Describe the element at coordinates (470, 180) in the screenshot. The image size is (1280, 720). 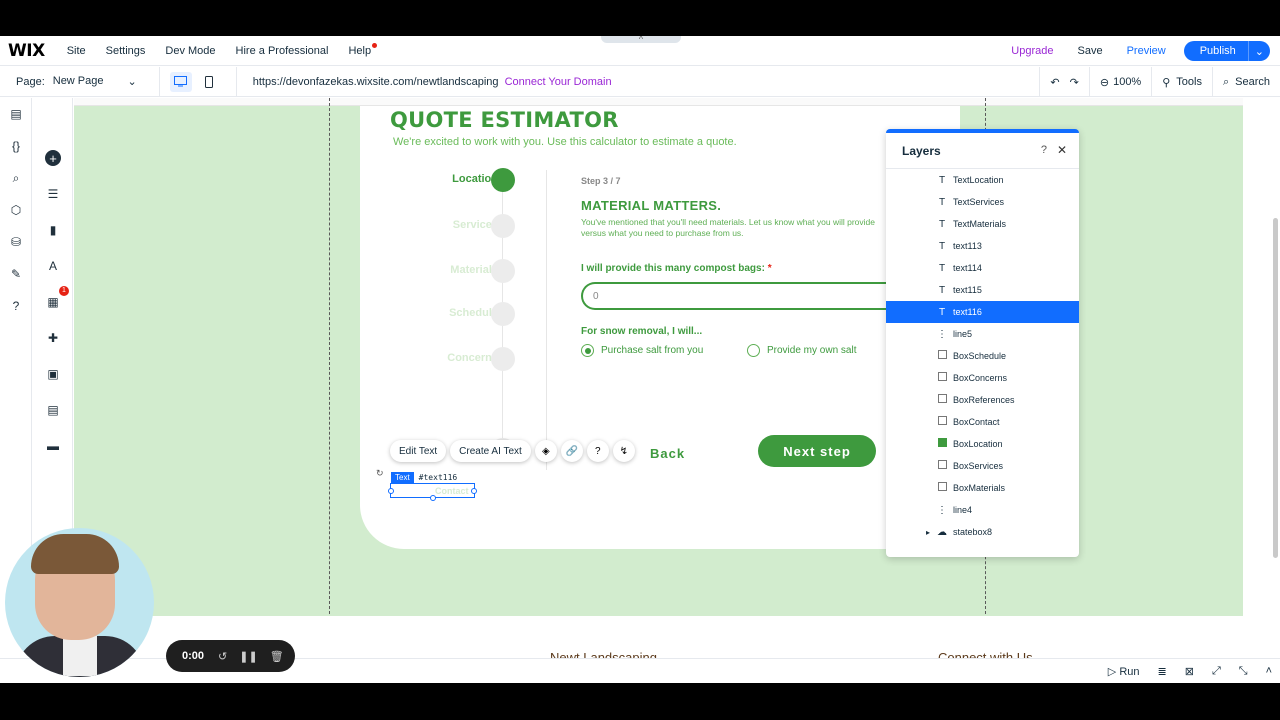
I see `step-item: Location` at that location.